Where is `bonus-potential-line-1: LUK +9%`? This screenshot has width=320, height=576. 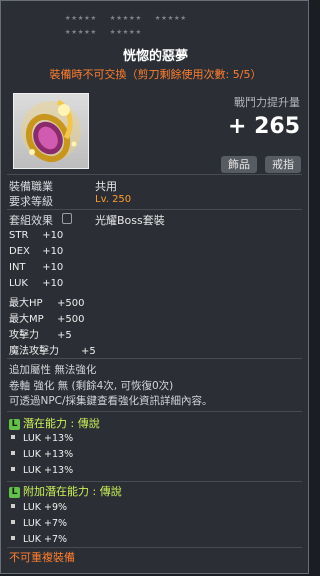 bonus-potential-line-1: LUK +9% is located at coordinates (39, 507).